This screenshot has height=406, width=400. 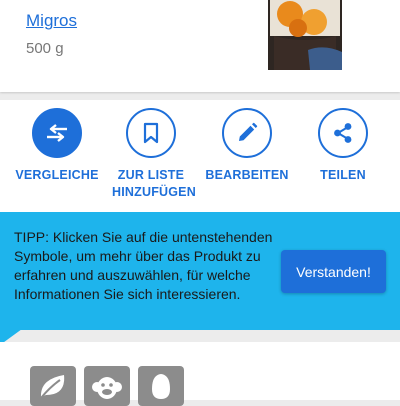 I want to click on leaf-icon, so click(x=53, y=386).